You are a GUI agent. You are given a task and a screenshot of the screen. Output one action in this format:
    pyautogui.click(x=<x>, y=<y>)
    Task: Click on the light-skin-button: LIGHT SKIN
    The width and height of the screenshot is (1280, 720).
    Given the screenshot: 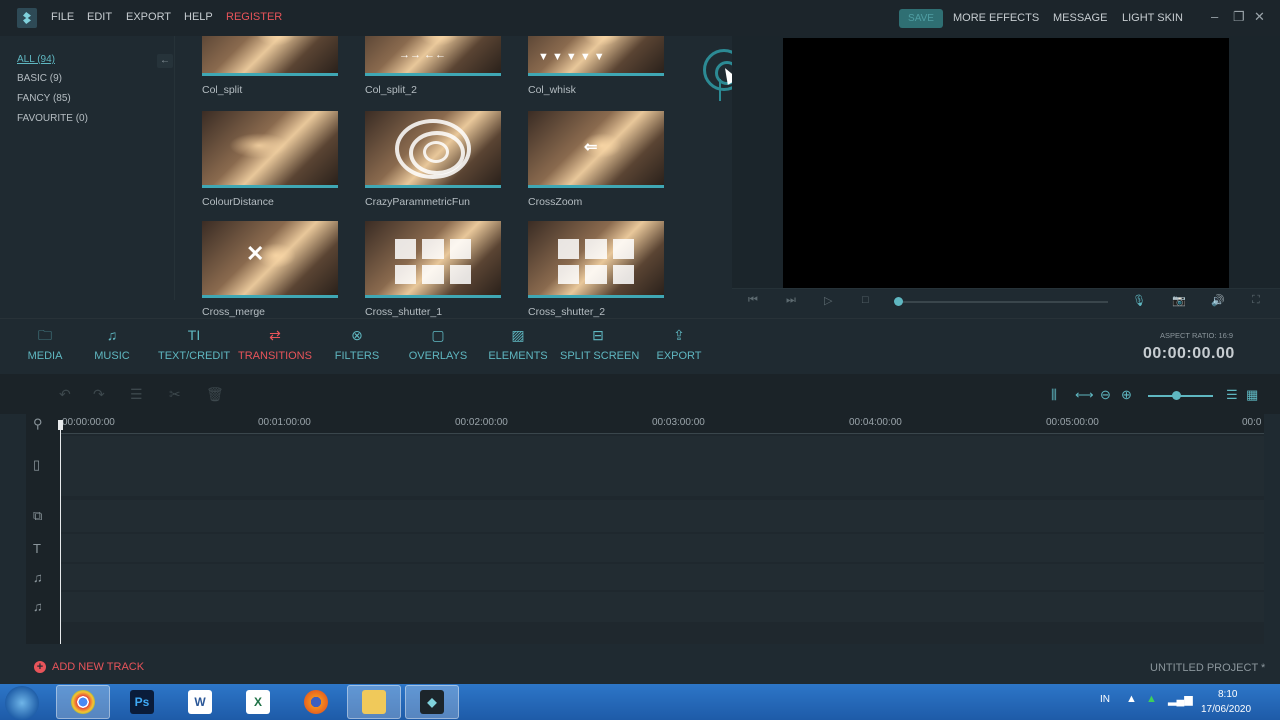 What is the action you would take?
    pyautogui.click(x=1152, y=18)
    